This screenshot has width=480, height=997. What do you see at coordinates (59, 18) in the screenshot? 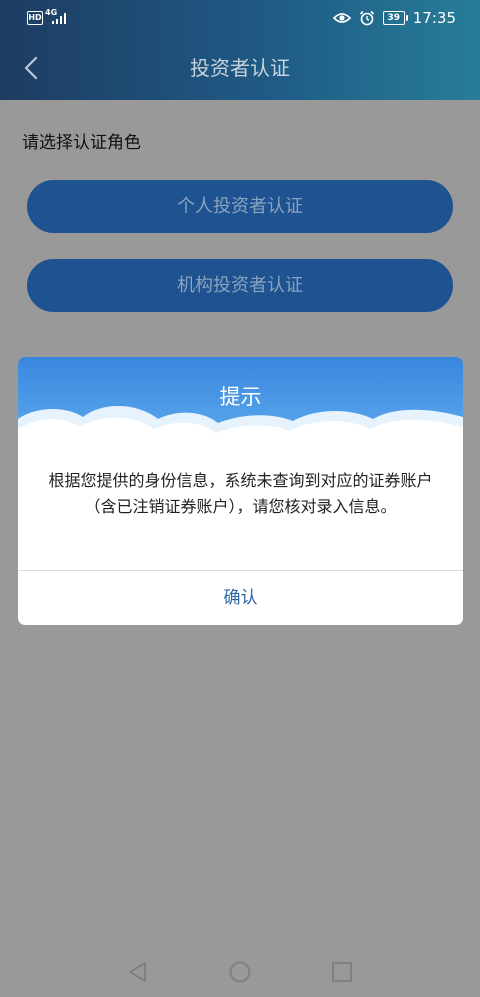
I see `signal-icon` at bounding box center [59, 18].